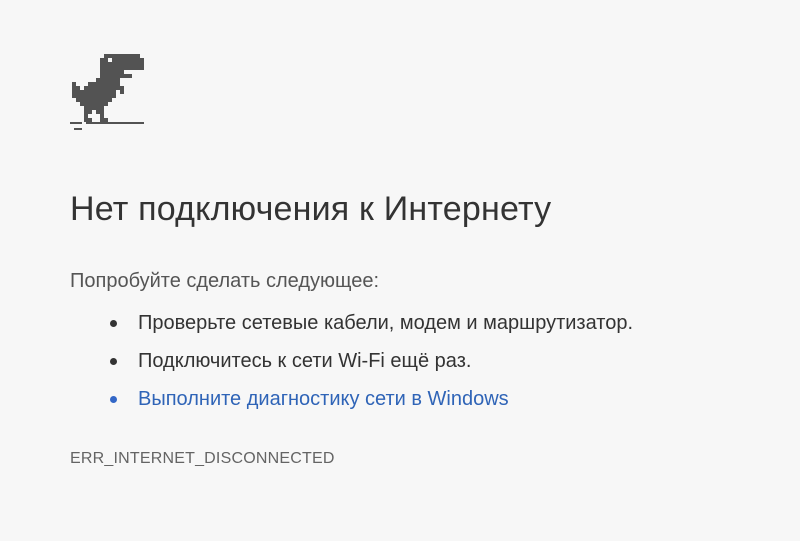  I want to click on list-item: Выполните диагностику сети в Windows, so click(351, 401).